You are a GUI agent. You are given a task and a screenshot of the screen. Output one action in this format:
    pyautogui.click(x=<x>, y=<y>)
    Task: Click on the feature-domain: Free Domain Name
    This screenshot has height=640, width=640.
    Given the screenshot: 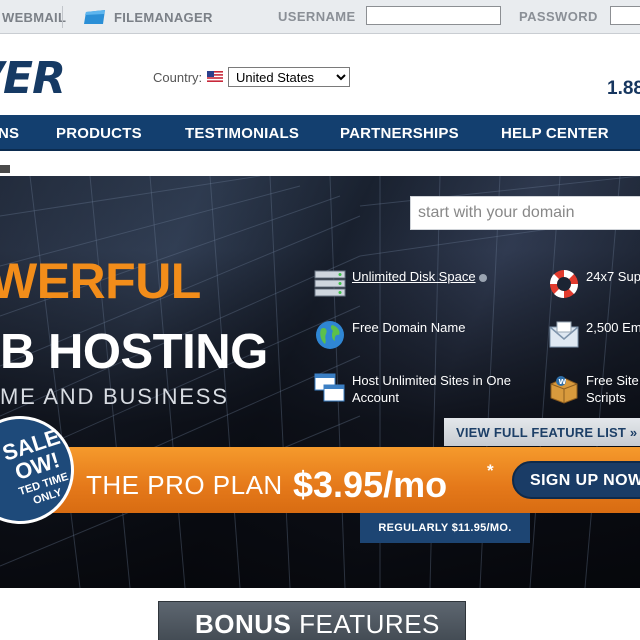 What is the action you would take?
    pyautogui.click(x=414, y=336)
    